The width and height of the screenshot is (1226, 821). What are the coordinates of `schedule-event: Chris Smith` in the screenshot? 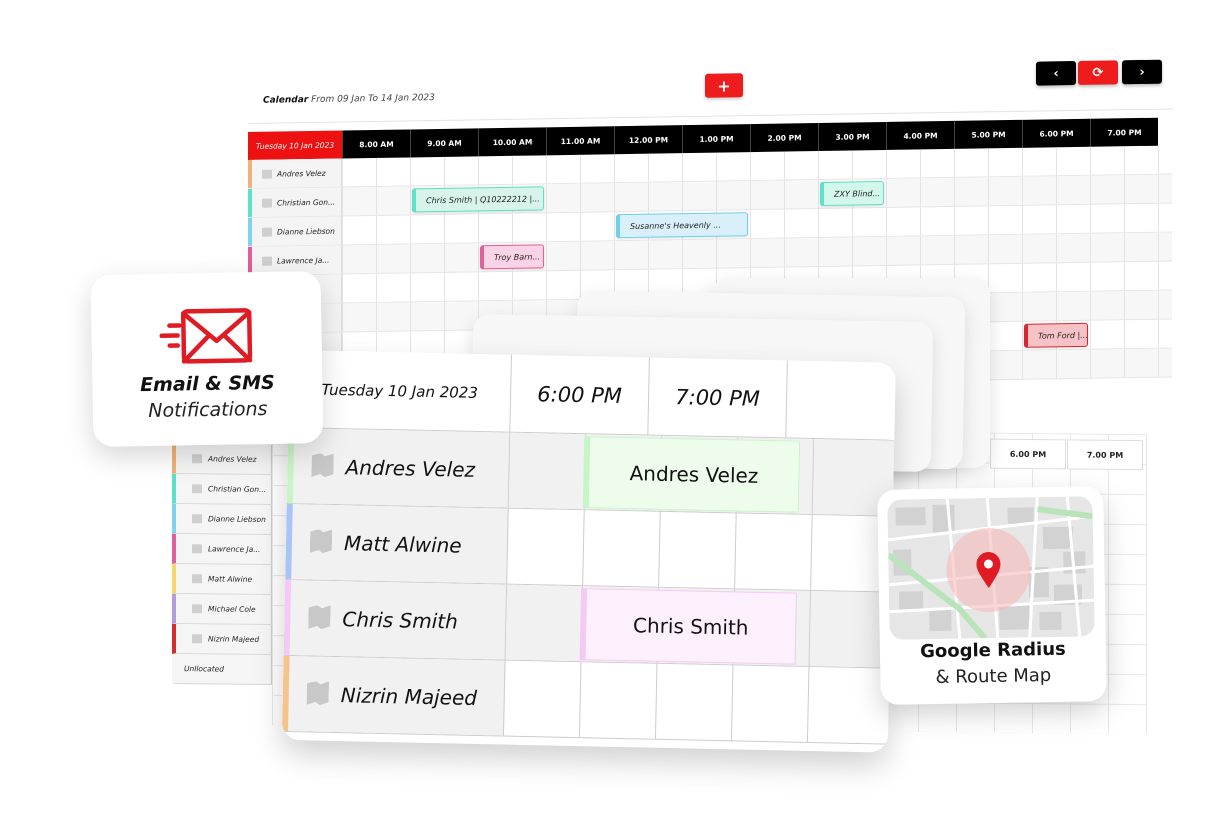 It's located at (688, 626).